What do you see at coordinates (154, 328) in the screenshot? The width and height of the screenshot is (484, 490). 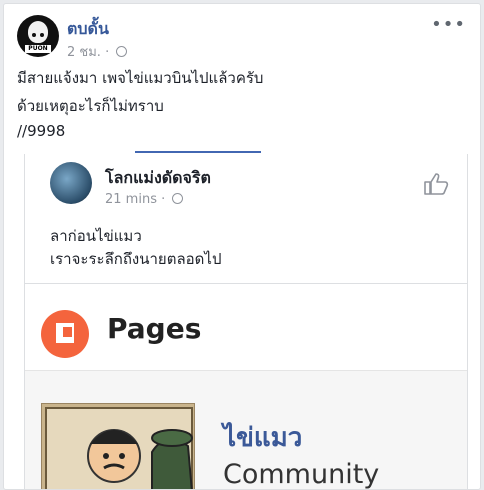 I see `pages-title: Pages` at bounding box center [154, 328].